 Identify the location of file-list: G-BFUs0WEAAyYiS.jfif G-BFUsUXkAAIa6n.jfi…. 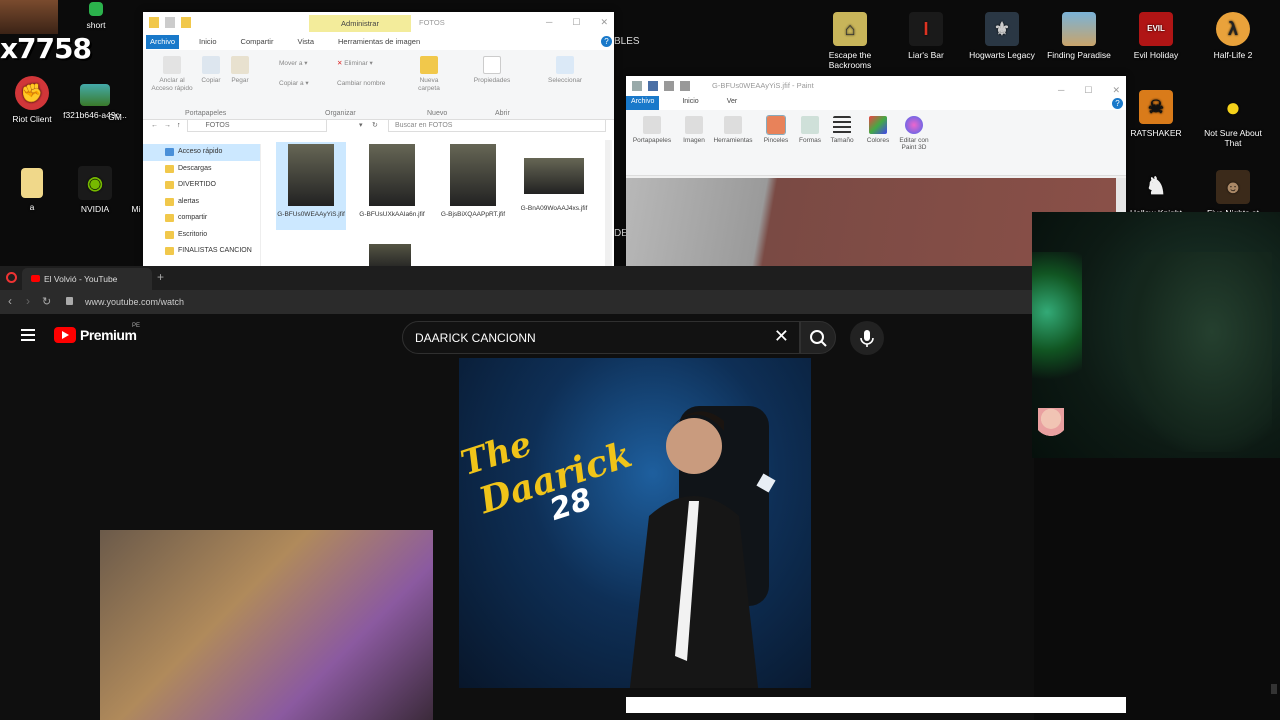
(437, 203).